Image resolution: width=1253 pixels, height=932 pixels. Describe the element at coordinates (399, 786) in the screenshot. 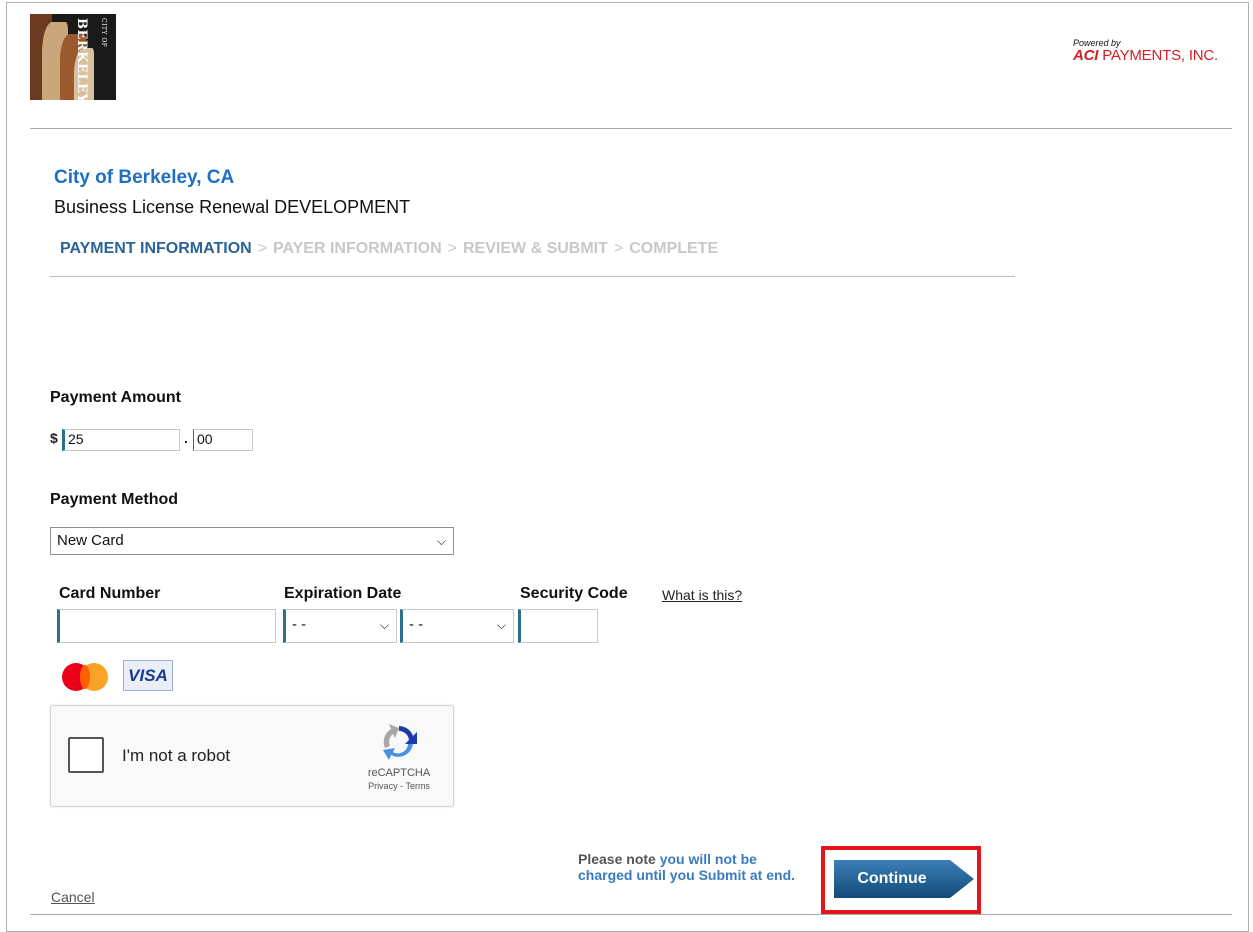

I see `recaptcha-links: Privacy - Terms` at that location.